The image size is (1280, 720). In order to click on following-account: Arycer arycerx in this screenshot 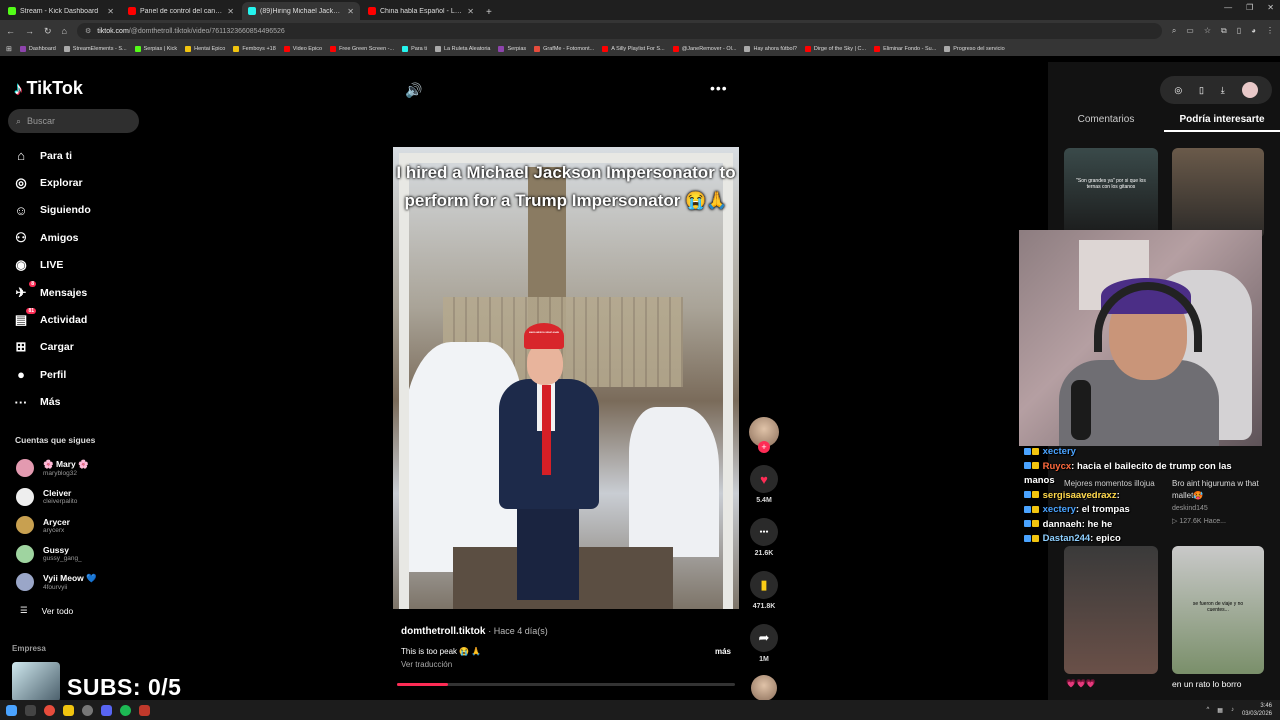, I will do `click(56, 525)`.